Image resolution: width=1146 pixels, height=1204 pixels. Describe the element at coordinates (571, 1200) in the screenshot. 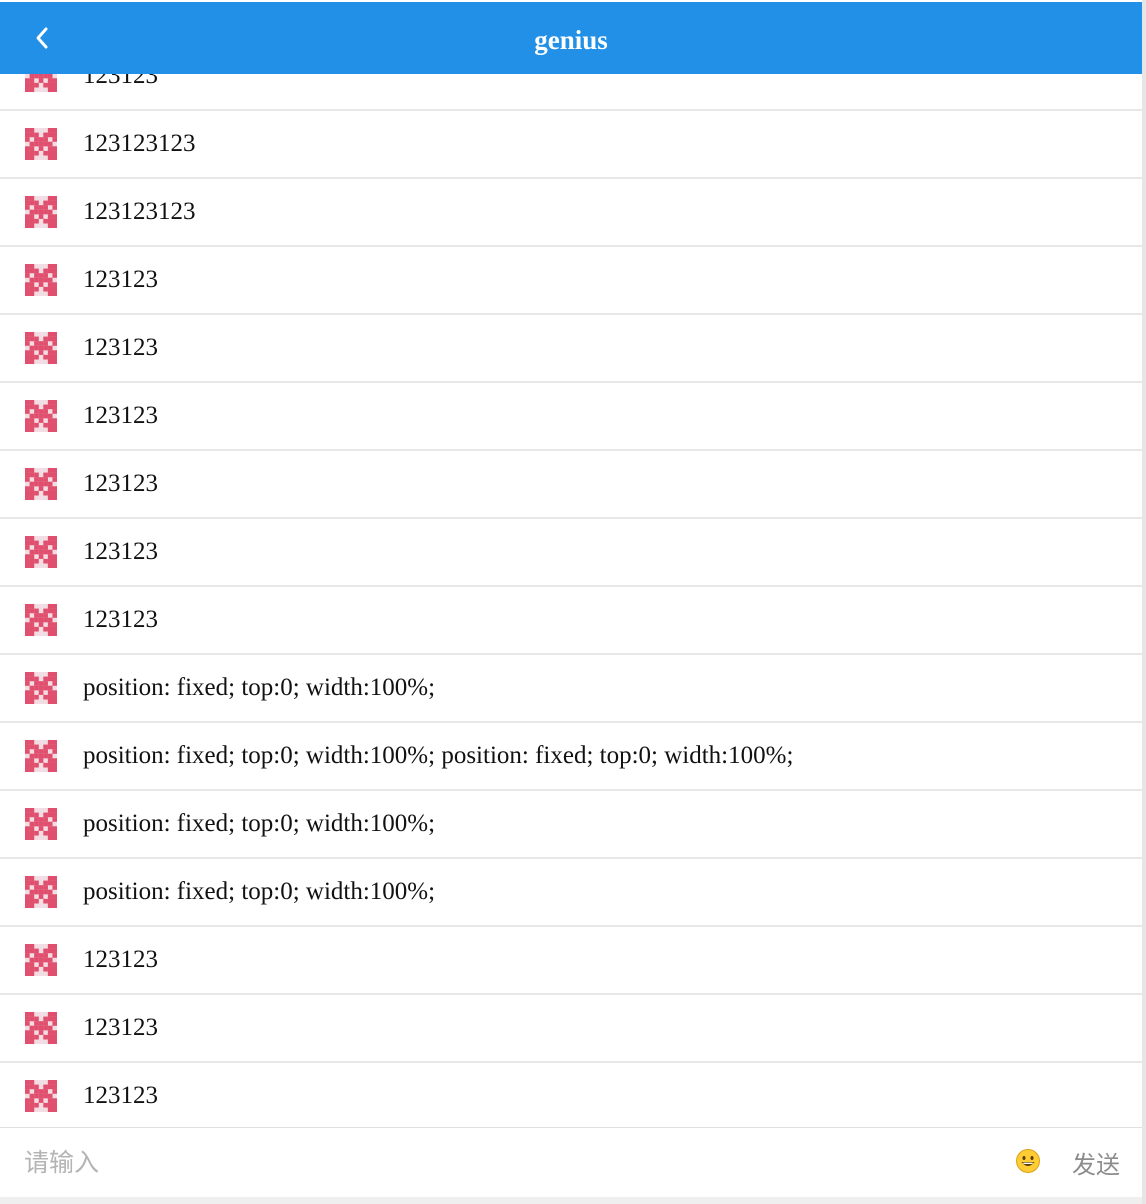

I see `bottom-divider` at that location.